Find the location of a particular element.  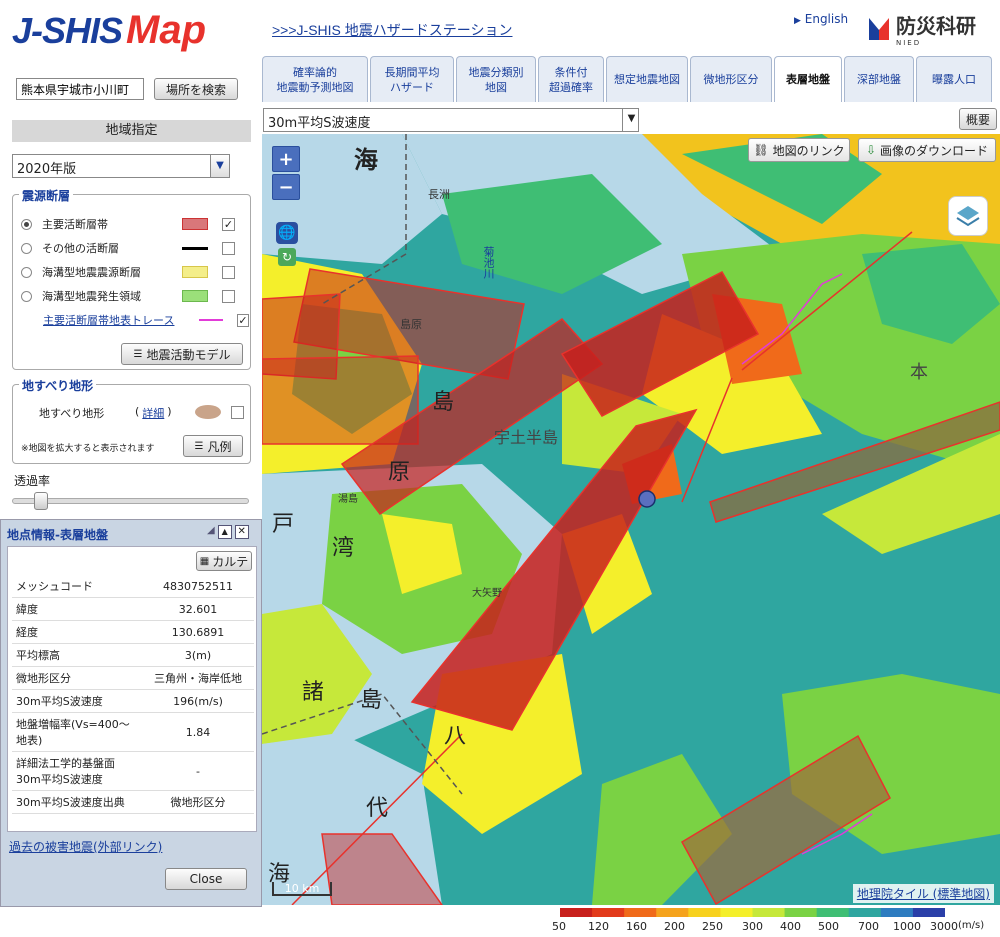

info-key: メッシュコード is located at coordinates (77, 586).